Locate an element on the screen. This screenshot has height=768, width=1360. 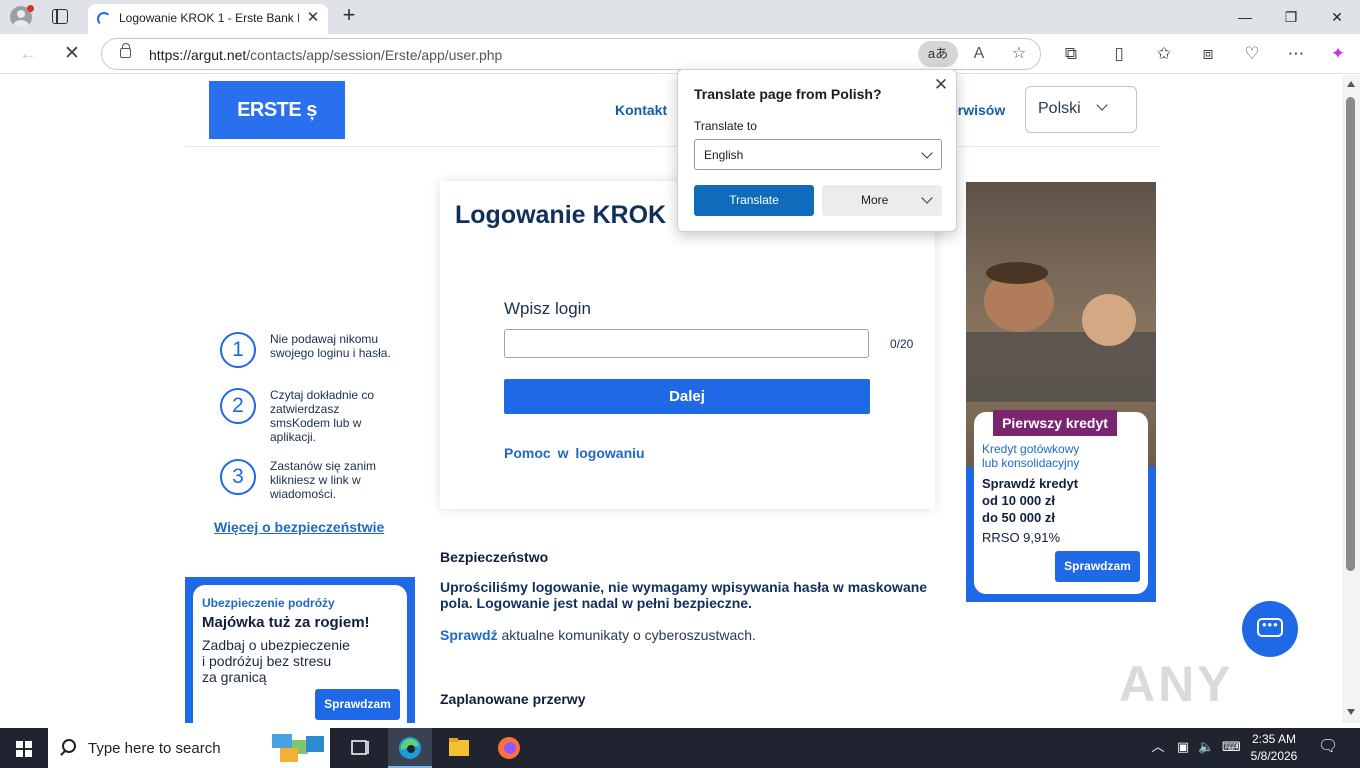
tip-number: 3 is located at coordinates (238, 477).